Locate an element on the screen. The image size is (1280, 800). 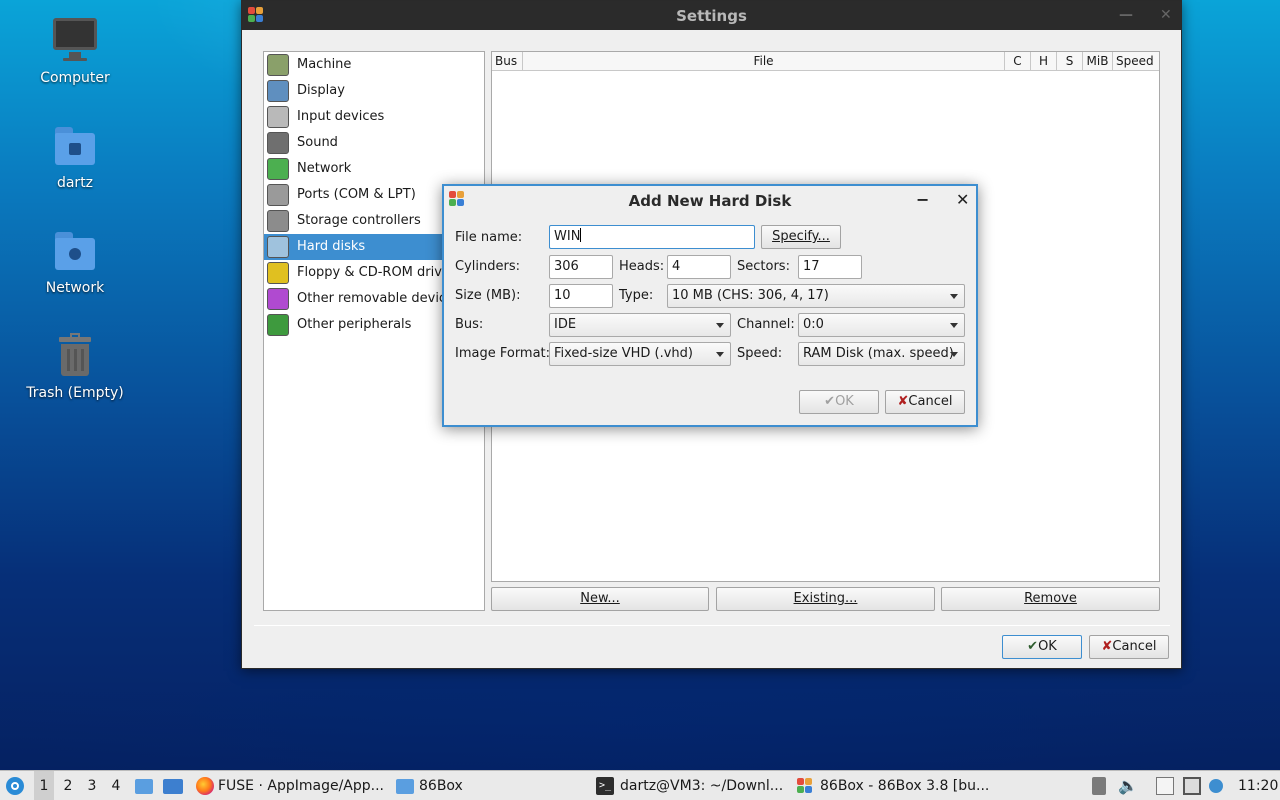
volume-icon: 🔈 is located at coordinates (1128, 785).